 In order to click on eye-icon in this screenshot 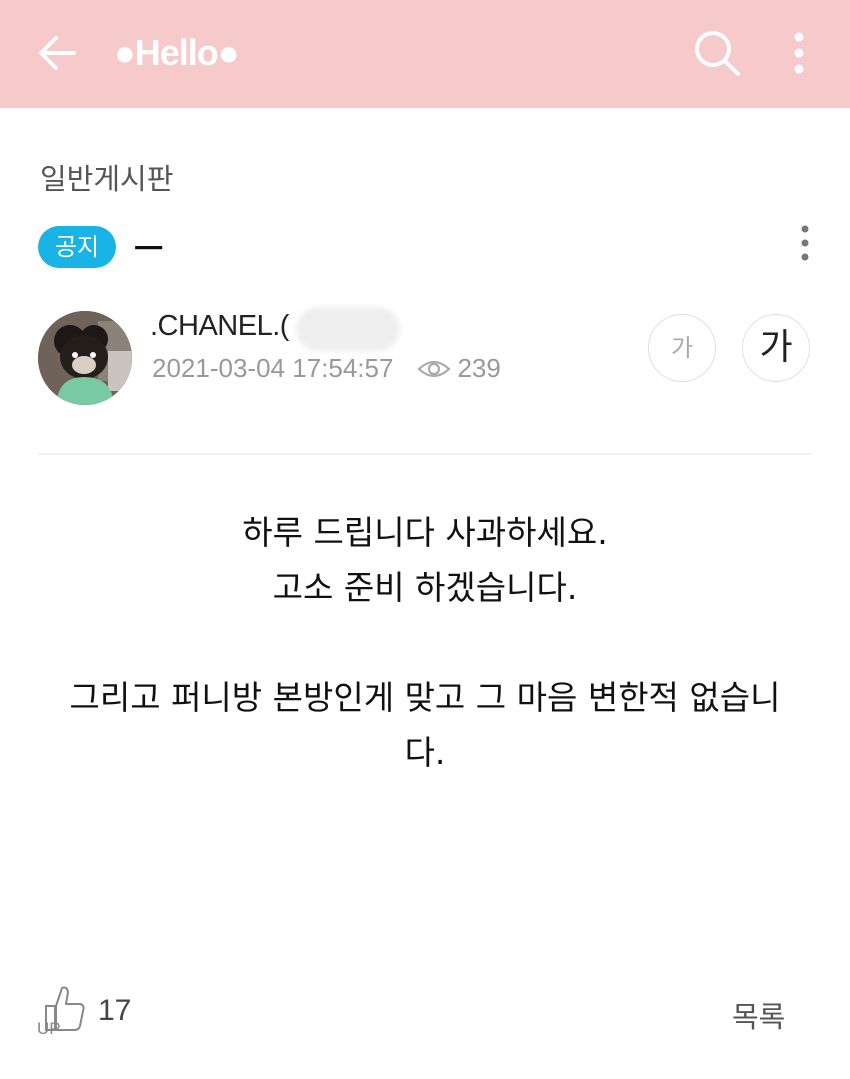, I will do `click(434, 368)`.